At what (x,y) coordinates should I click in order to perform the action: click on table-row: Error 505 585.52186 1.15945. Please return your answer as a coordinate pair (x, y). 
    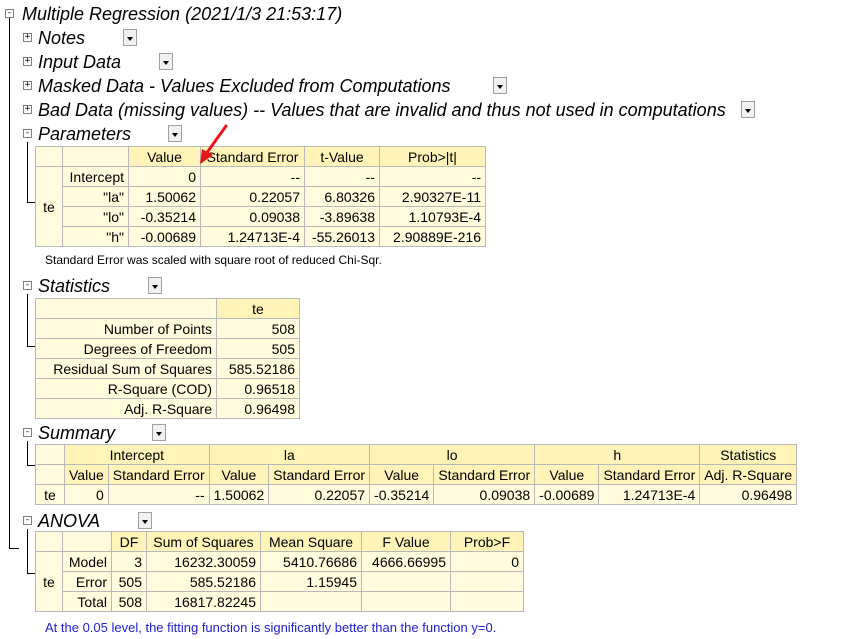
    Looking at the image, I should click on (280, 581).